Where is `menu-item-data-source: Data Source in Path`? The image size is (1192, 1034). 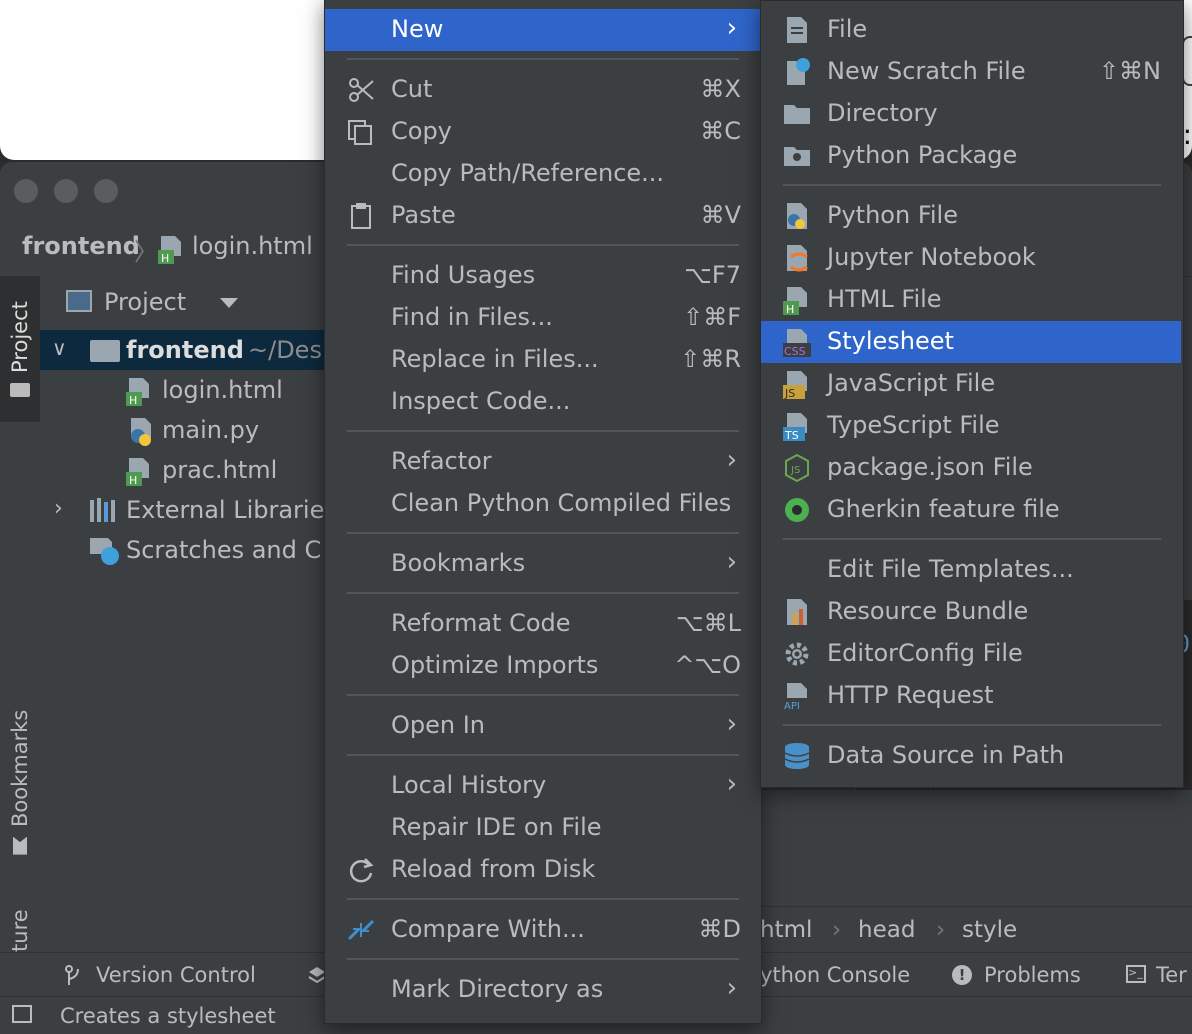 menu-item-data-source: Data Source in Path is located at coordinates (971, 756).